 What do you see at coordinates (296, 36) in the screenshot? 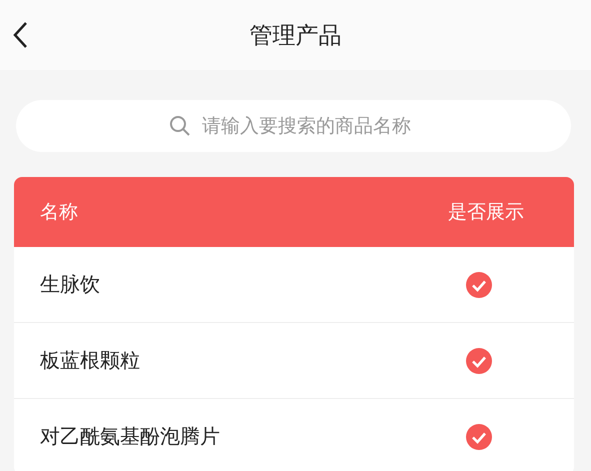
I see `page-title: 管理产品` at bounding box center [296, 36].